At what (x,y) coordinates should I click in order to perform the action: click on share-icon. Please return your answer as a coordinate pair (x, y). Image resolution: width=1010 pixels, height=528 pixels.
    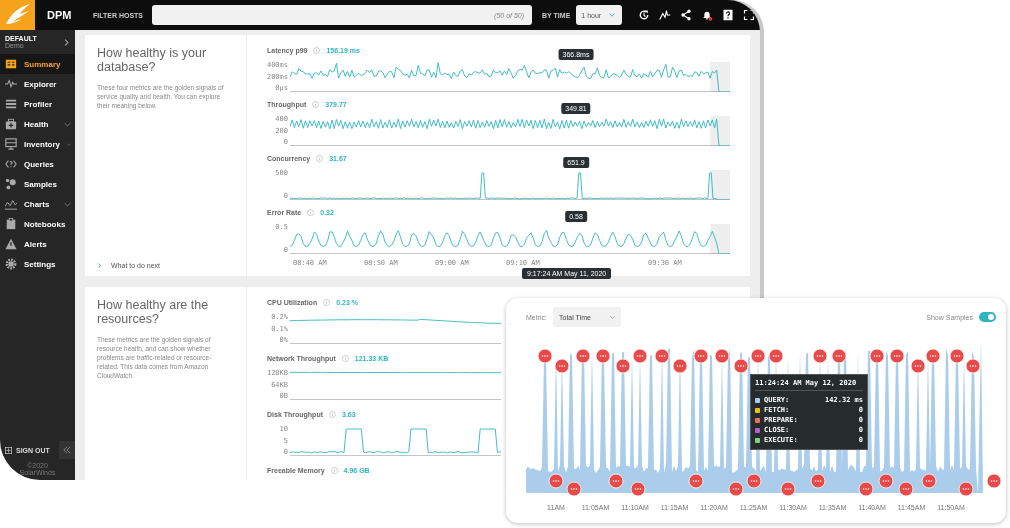
    Looking at the image, I should click on (686, 15).